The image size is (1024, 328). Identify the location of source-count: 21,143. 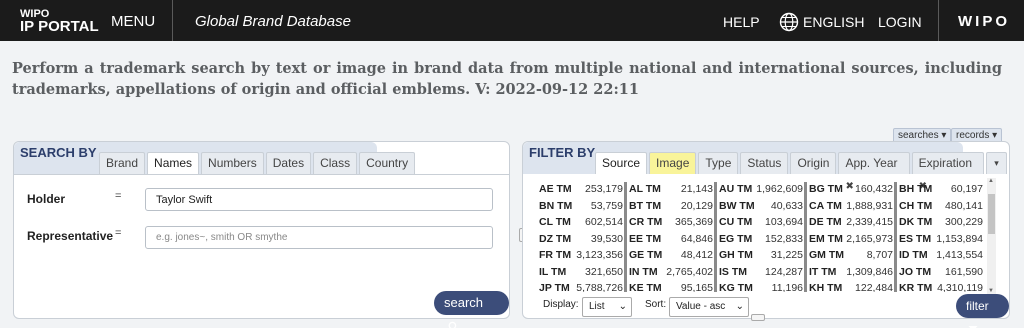
(696, 189).